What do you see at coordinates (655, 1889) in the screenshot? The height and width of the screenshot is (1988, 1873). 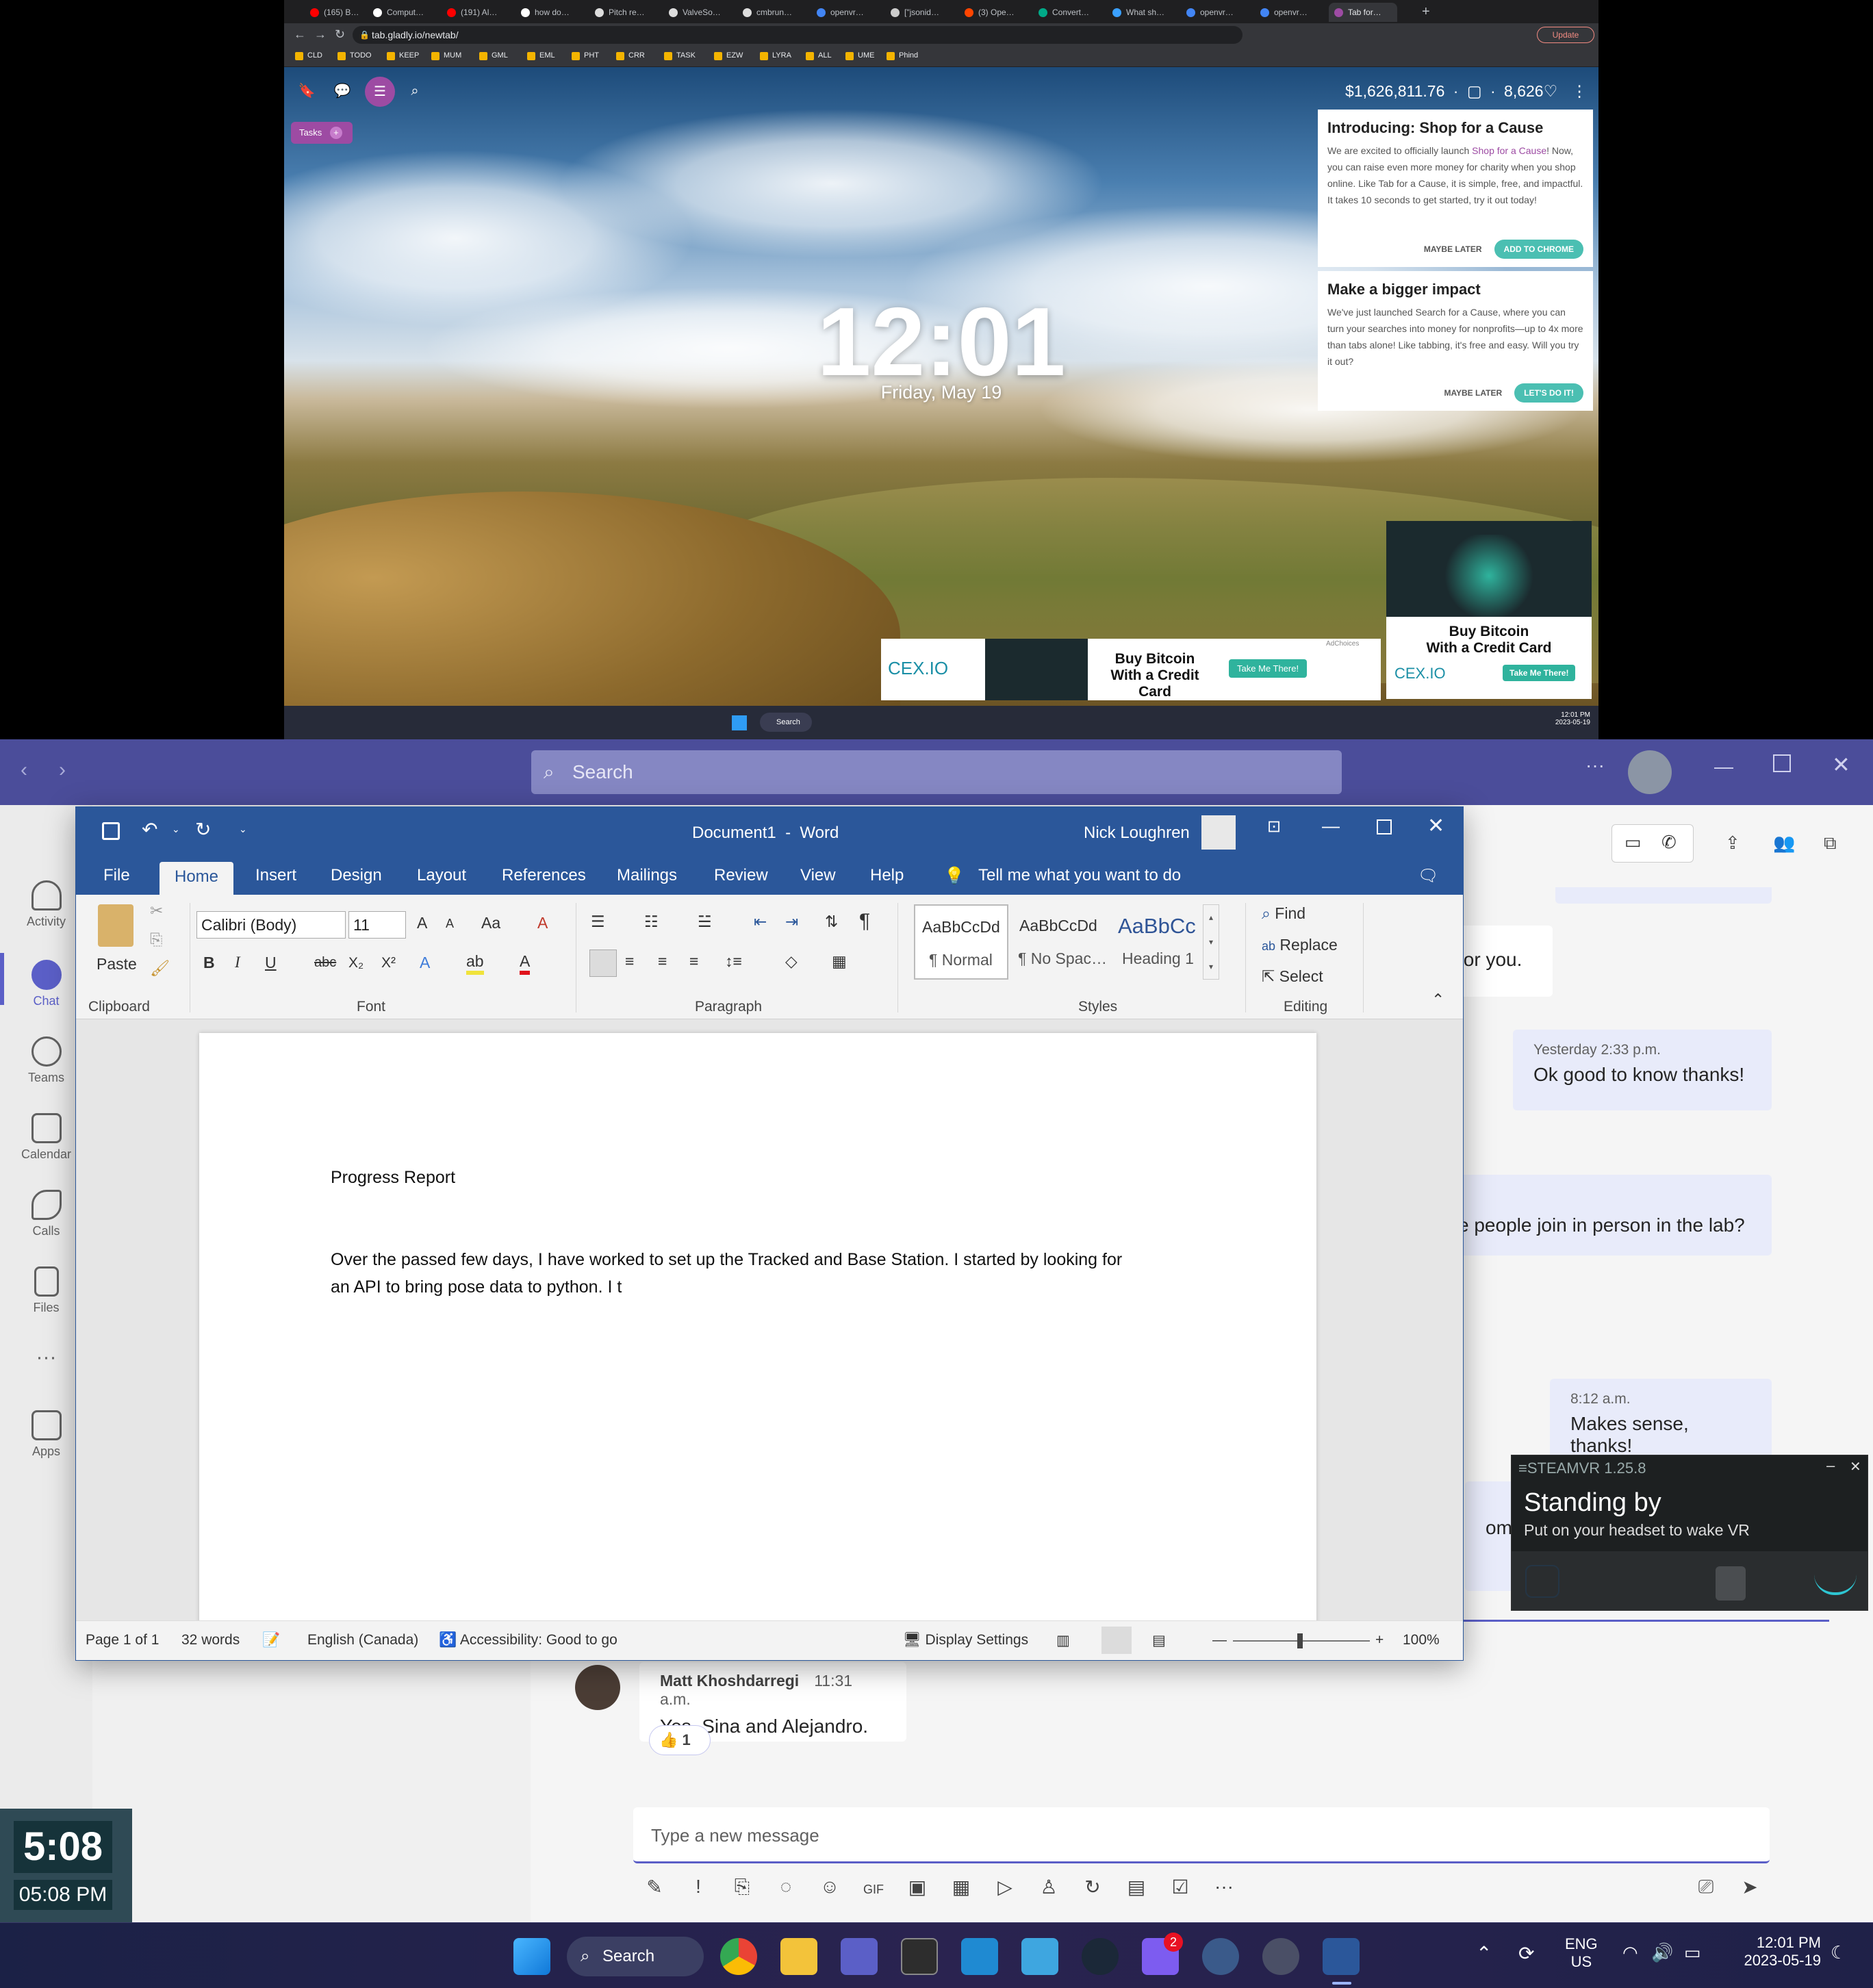 I see `format-icon: ✎` at bounding box center [655, 1889].